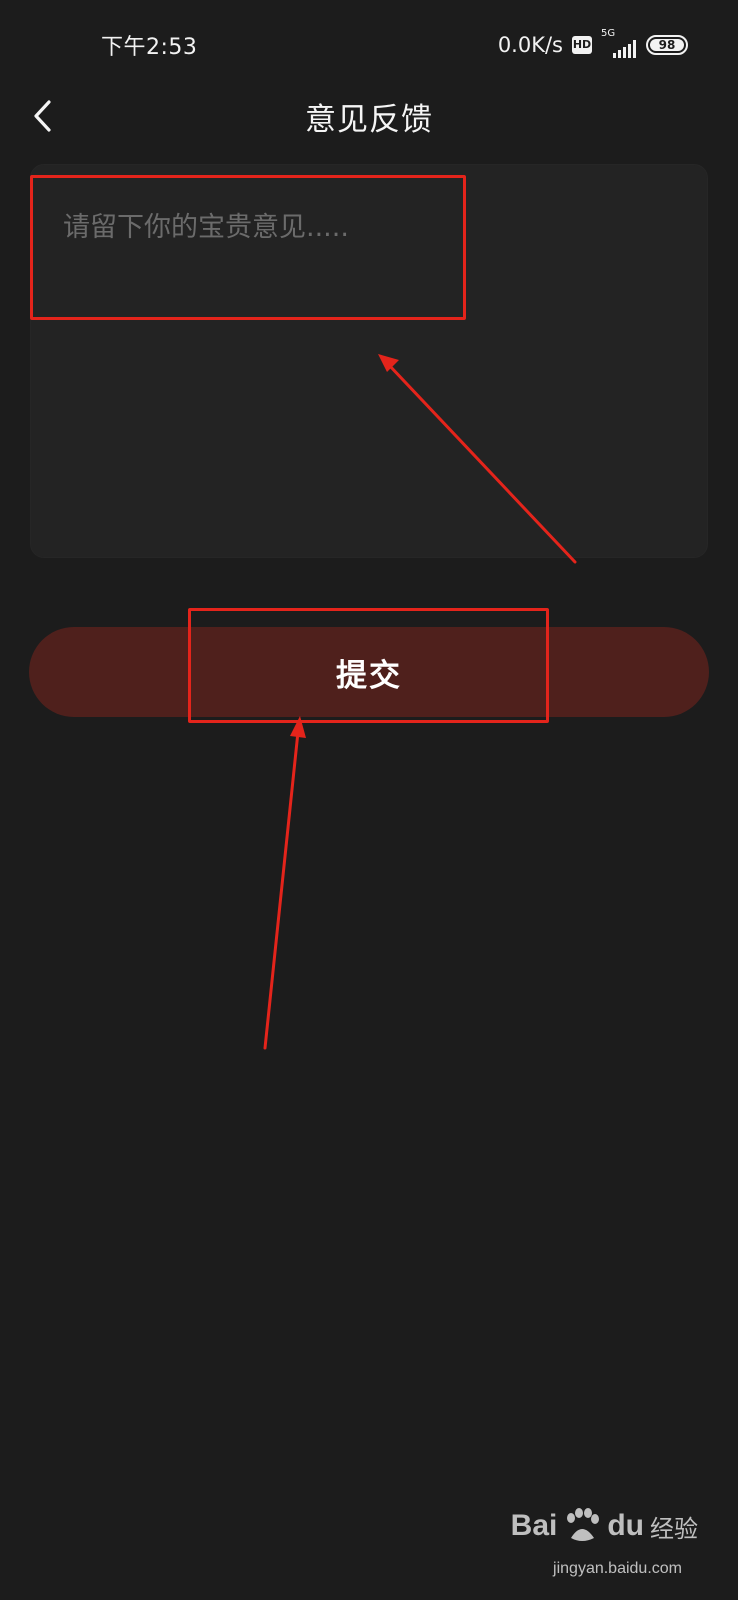 This screenshot has width=738, height=1600. I want to click on hd-icon: HD, so click(582, 45).